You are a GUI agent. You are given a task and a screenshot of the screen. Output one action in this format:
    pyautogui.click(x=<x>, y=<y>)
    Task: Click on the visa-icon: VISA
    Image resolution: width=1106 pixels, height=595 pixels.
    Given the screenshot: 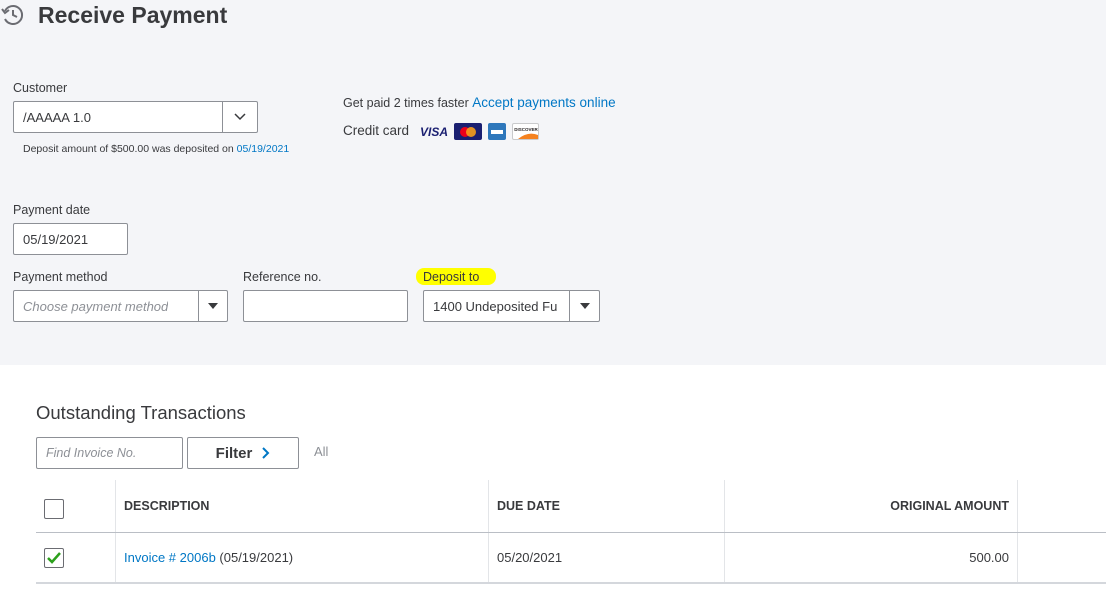 What is the action you would take?
    pyautogui.click(x=433, y=131)
    